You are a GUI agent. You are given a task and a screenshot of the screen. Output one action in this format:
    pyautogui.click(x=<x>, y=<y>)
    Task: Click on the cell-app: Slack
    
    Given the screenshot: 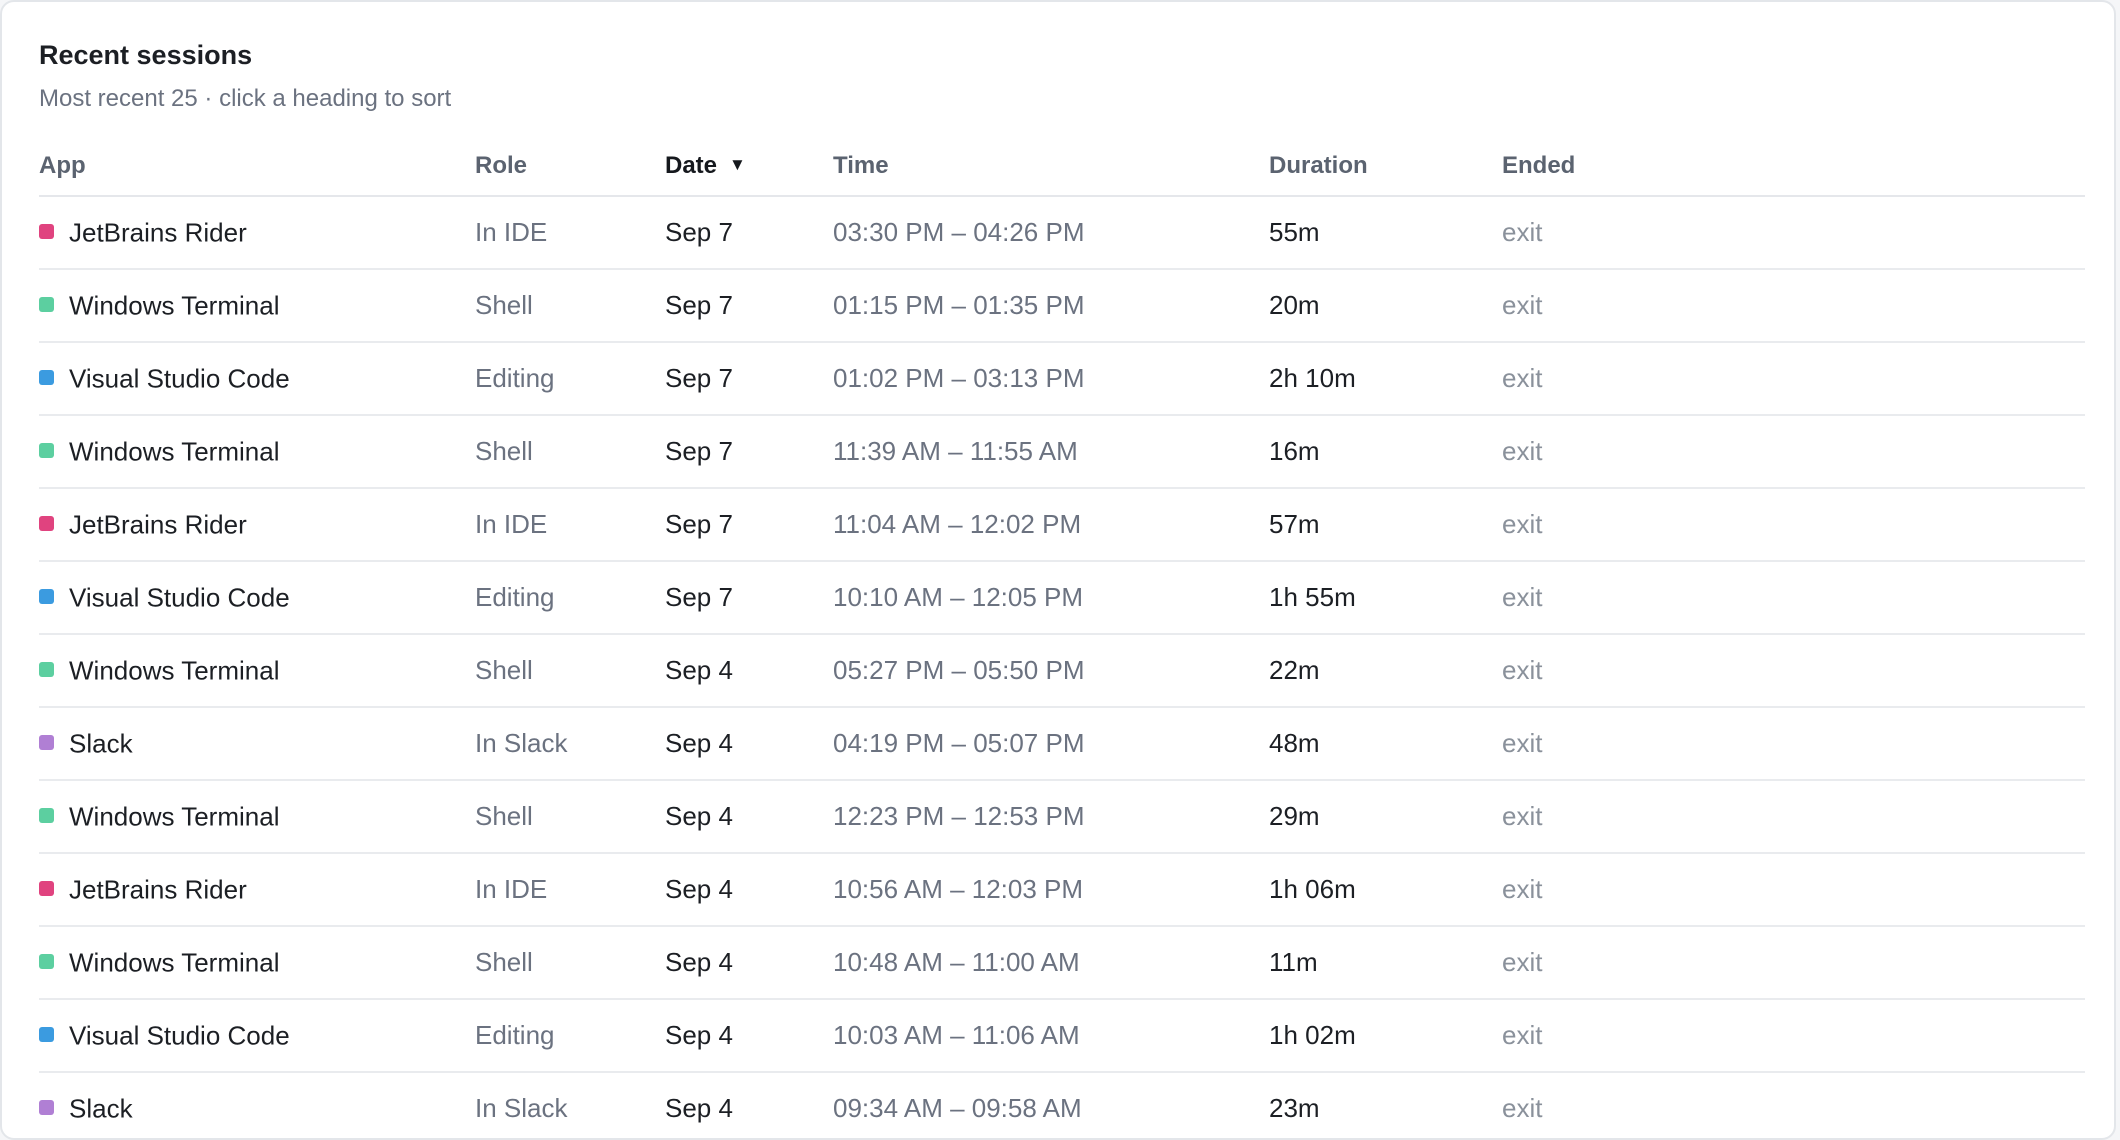 What is the action you would take?
    pyautogui.click(x=257, y=744)
    